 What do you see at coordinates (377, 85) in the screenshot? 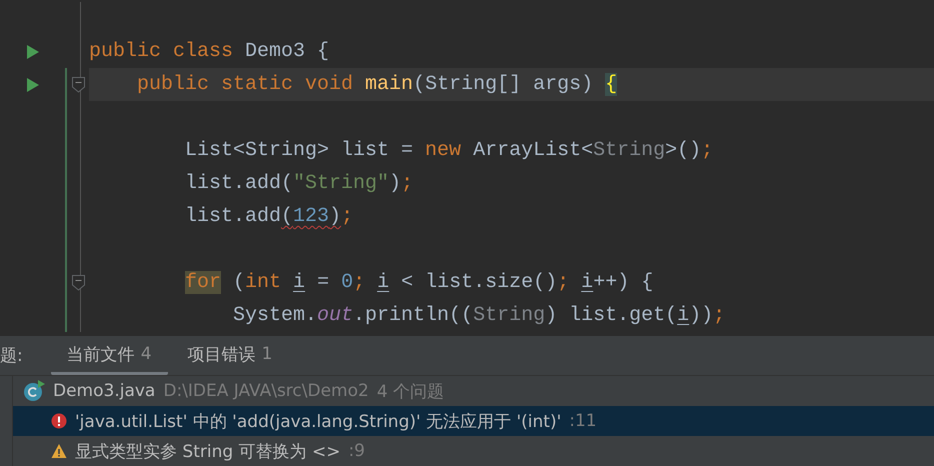
I see `code-line: public static void main(String[] args) {` at bounding box center [377, 85].